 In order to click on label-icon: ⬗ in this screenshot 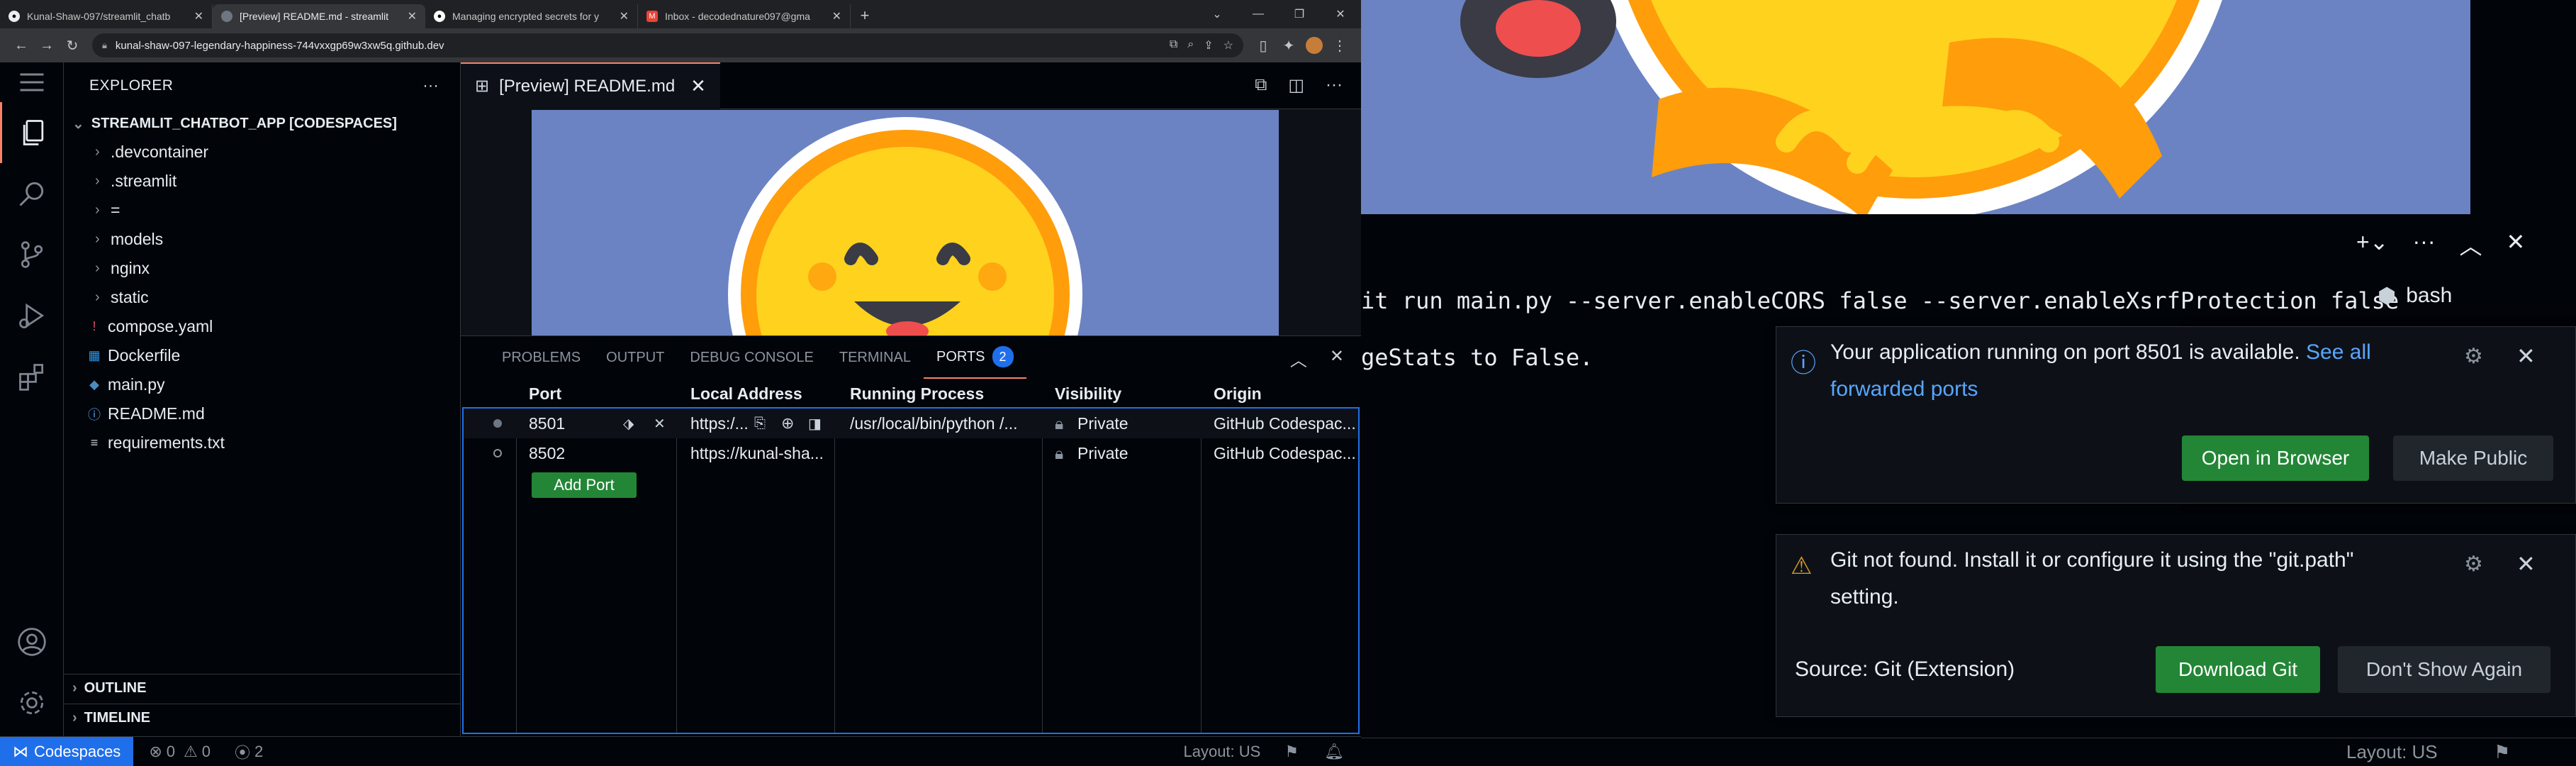, I will do `click(629, 424)`.